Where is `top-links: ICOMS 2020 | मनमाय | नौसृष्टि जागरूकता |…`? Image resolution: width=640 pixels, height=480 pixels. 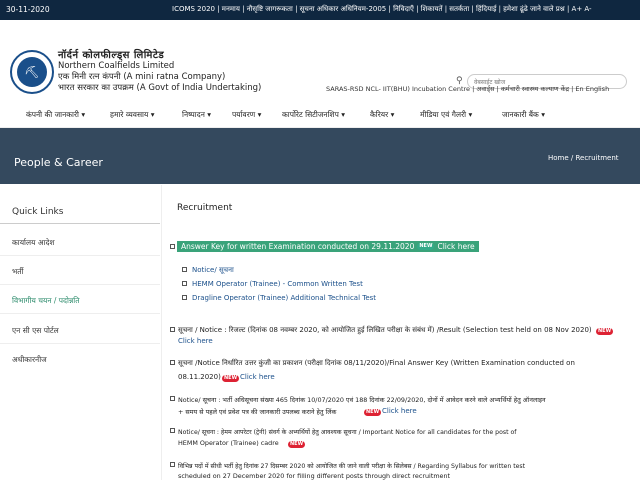 top-links: ICOMS 2020 | मनमाय | नौसृष्टि जागरूकता |… is located at coordinates (382, 9).